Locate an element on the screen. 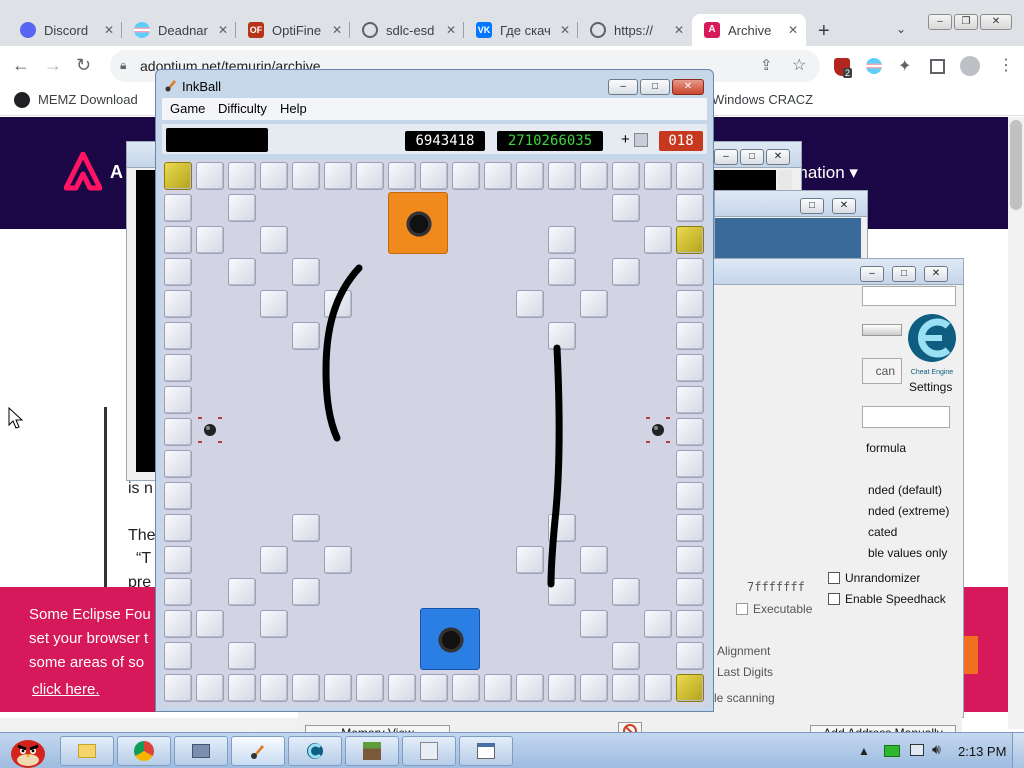 The width and height of the screenshot is (1024, 768). taskbar-app-window is located at coordinates (486, 751).